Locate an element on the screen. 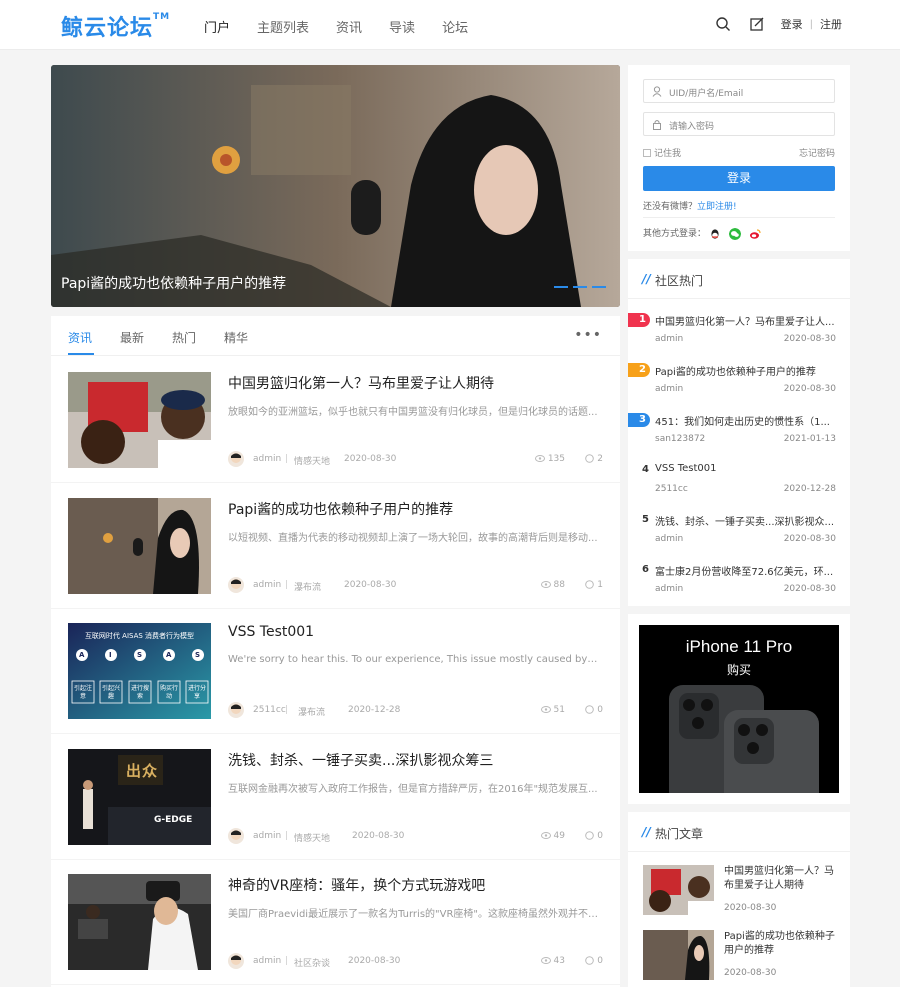  nav-portal: 门户 is located at coordinates (217, 26).